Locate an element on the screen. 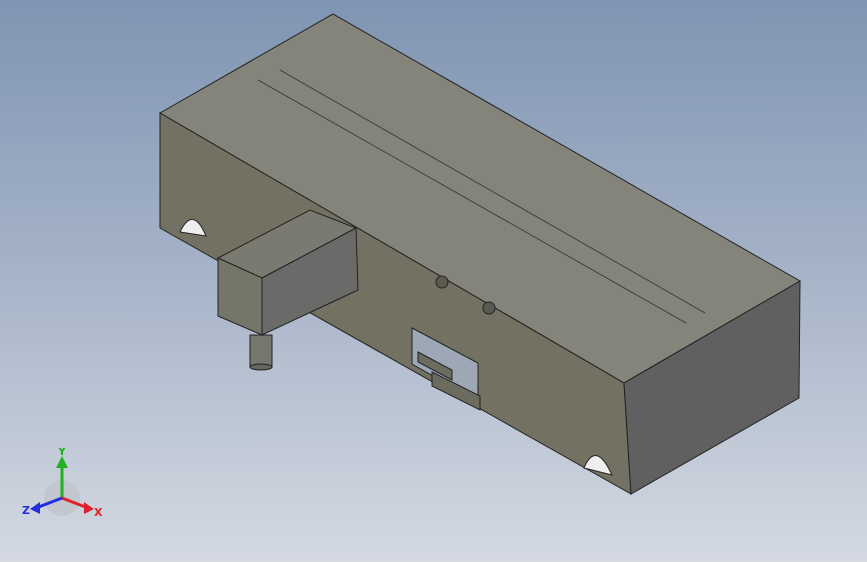 The image size is (867, 562). x-axis-arrow-icon is located at coordinates (89, 508).